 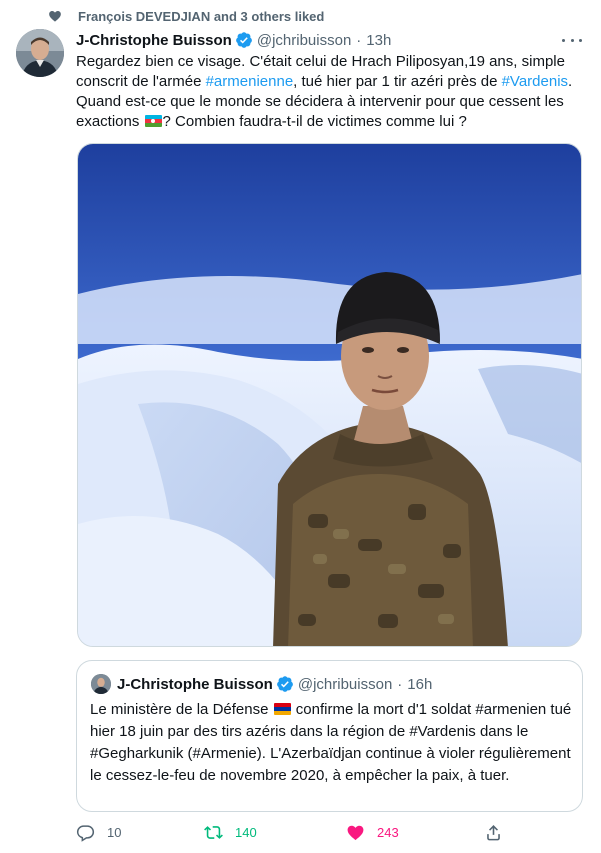 What do you see at coordinates (372, 832) in the screenshot?
I see `like-button: 243` at bounding box center [372, 832].